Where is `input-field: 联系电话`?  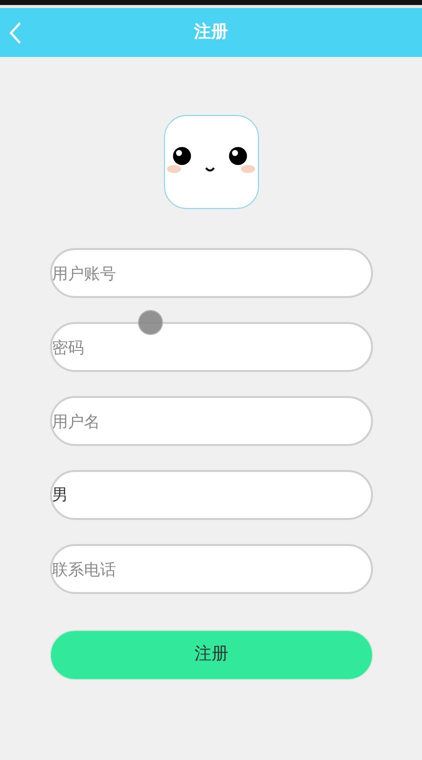 input-field: 联系电话 is located at coordinates (211, 569).